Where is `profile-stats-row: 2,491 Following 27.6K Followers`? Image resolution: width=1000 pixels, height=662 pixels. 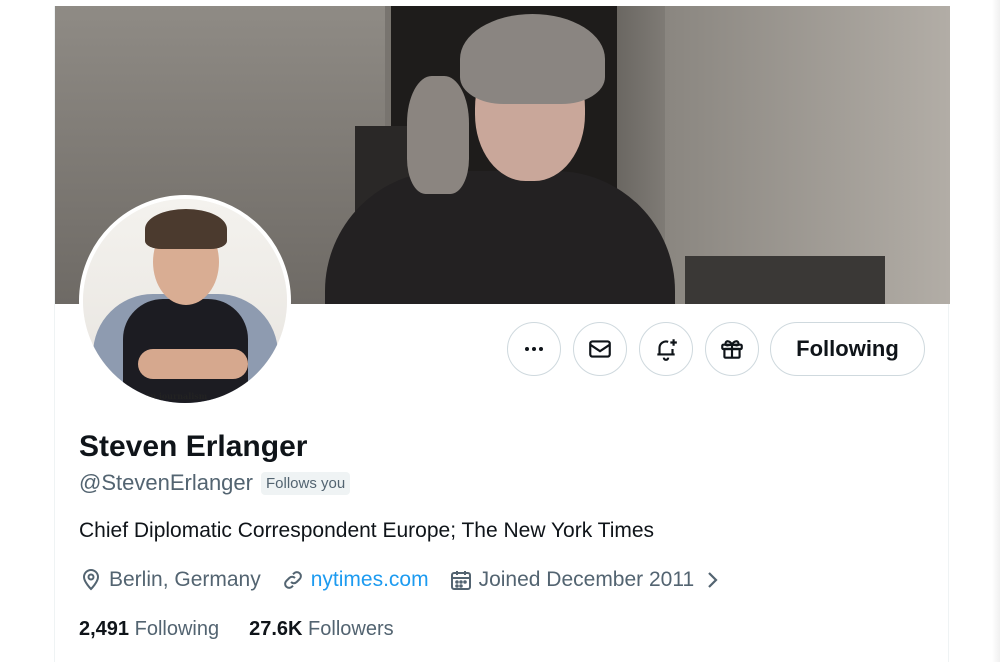 profile-stats-row: 2,491 Following 27.6K Followers is located at coordinates (251, 629).